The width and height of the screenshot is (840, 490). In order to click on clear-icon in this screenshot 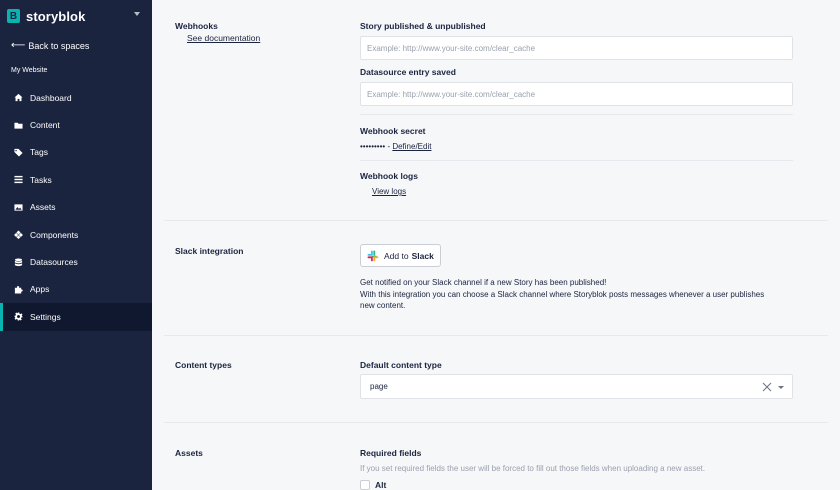, I will do `click(767, 387)`.